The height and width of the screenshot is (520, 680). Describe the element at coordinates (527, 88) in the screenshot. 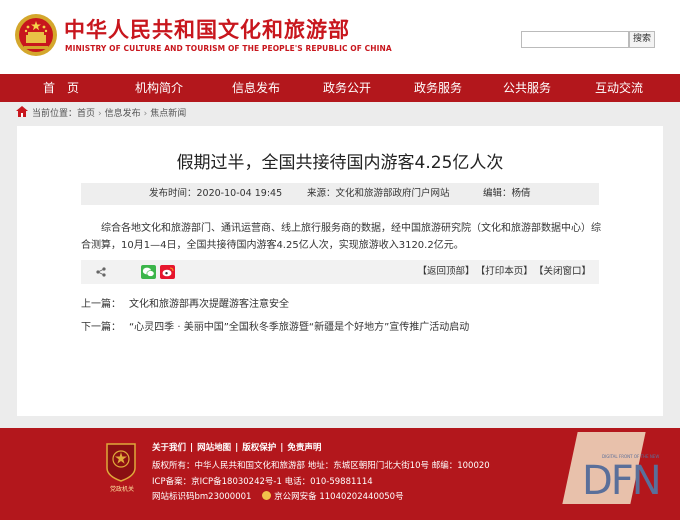

I see `nav-item-public-services: 公共服务` at that location.